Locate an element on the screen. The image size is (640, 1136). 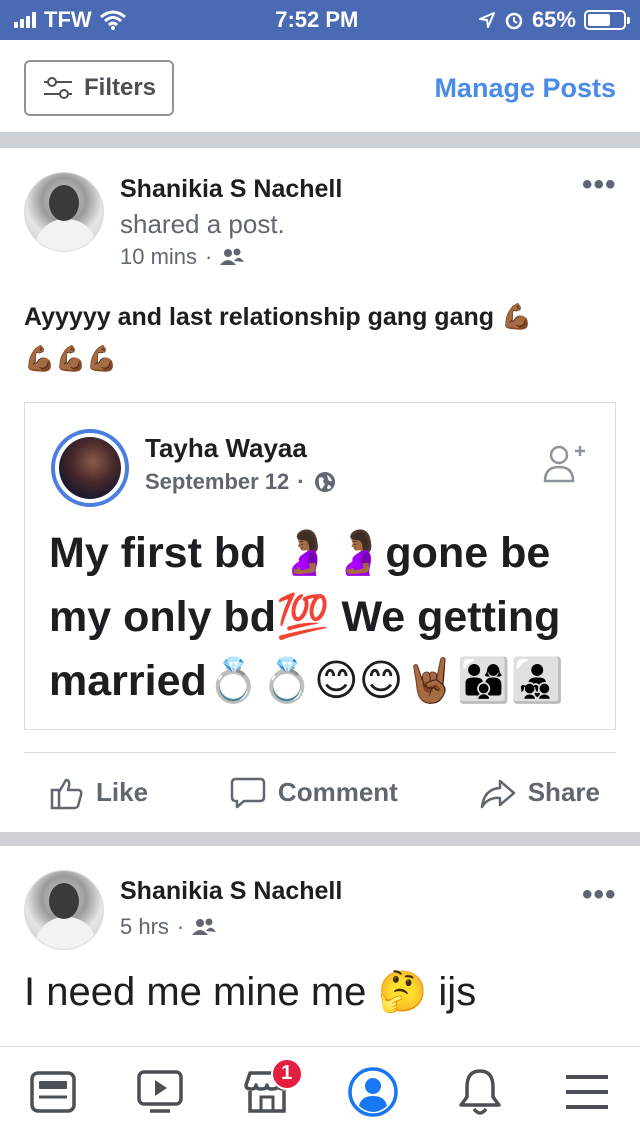
post-meta: 10 mins · is located at coordinates (182, 257).